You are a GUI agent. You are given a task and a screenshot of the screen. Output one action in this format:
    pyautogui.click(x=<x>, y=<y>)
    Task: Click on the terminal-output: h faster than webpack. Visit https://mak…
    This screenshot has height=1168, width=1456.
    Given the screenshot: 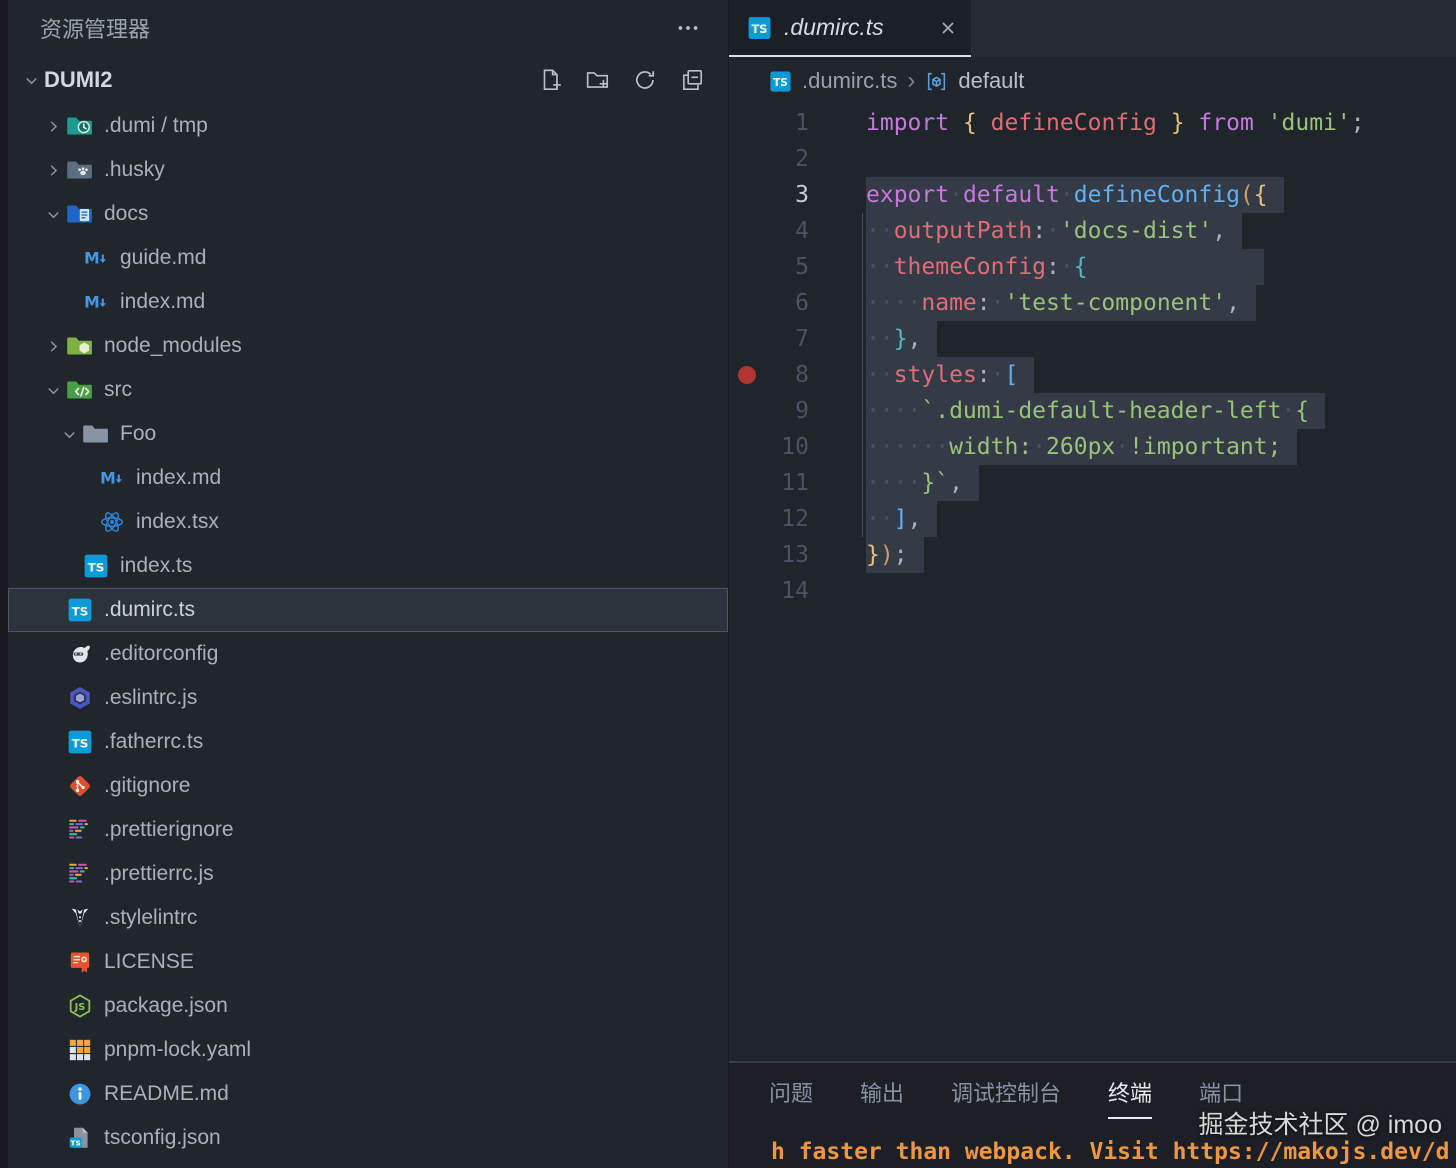 What is the action you would take?
    pyautogui.click(x=1110, y=1152)
    